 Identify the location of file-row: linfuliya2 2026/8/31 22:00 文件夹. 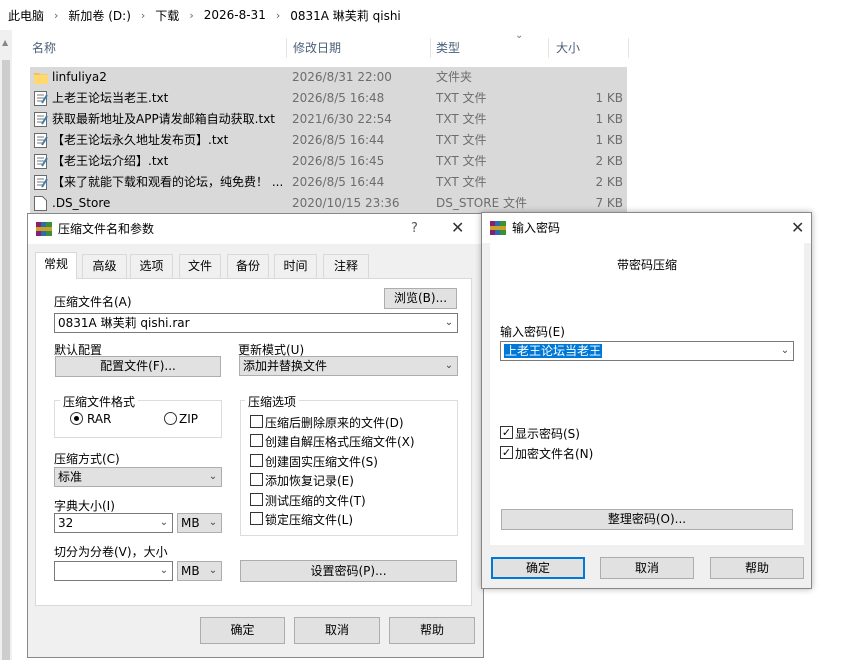
(328, 77).